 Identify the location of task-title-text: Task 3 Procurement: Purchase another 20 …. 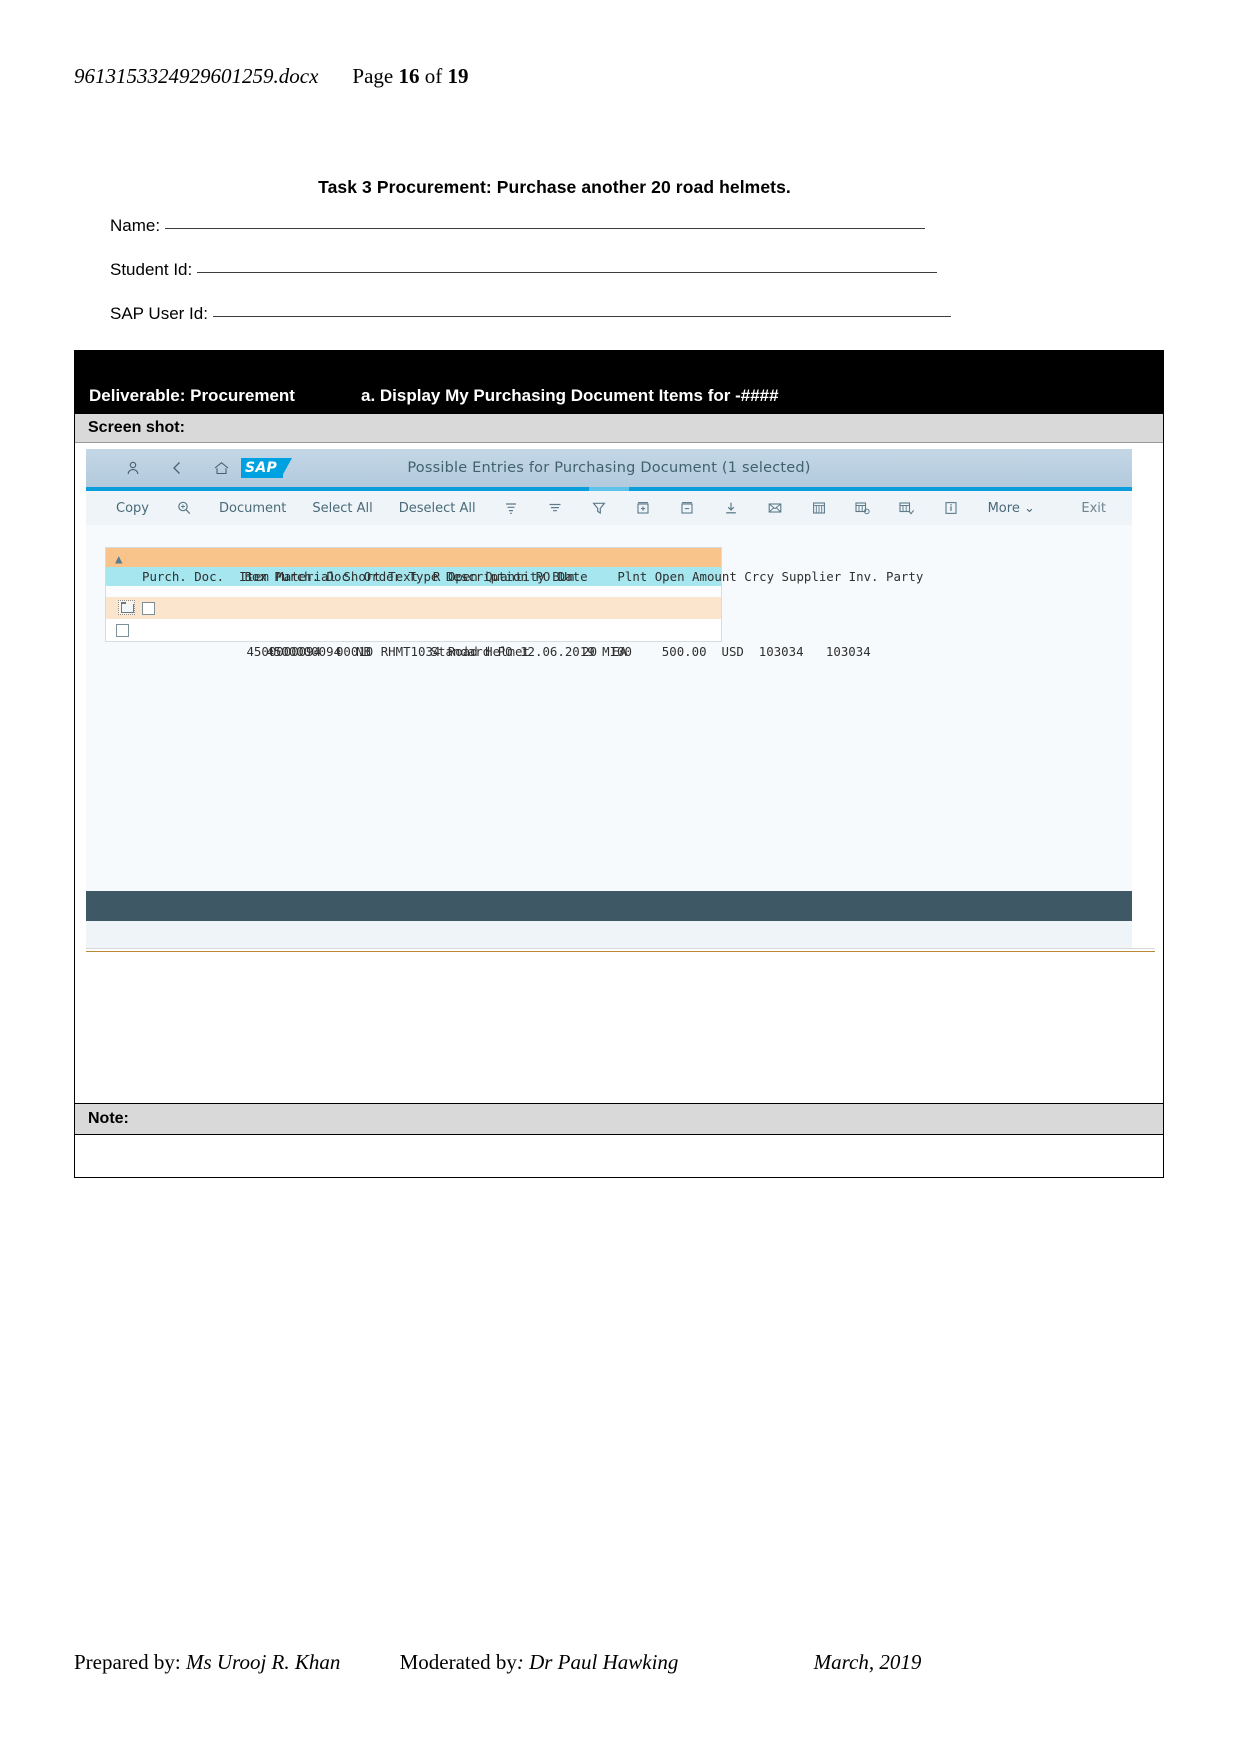
(554, 187).